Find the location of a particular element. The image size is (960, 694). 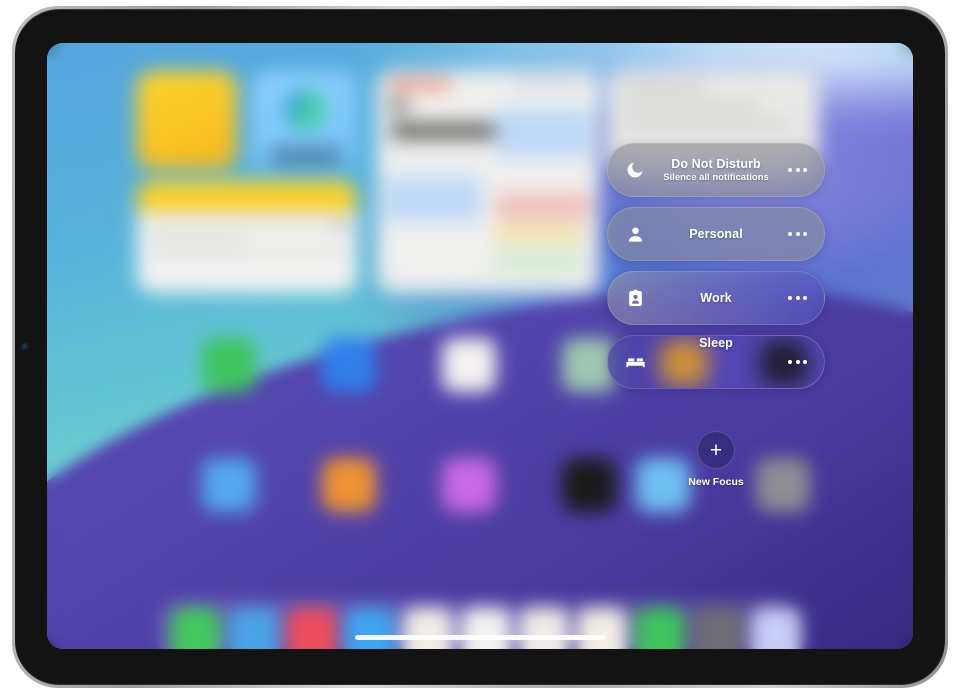

focus-mode-content: Sleep is located at coordinates (716, 362).